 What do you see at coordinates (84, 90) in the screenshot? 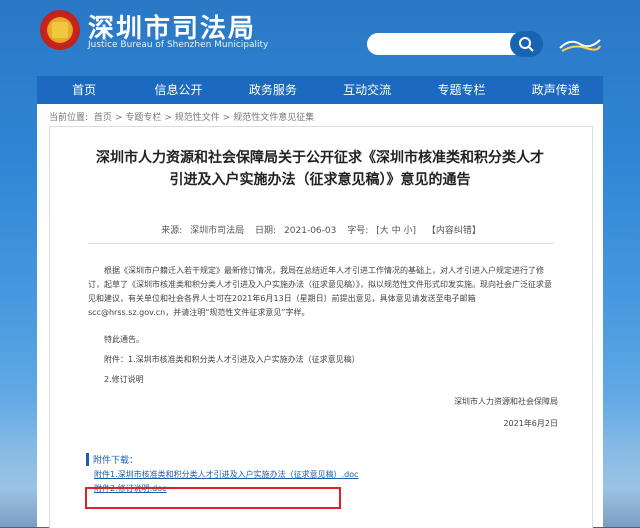
I see `nav-item-home: 首页` at bounding box center [84, 90].